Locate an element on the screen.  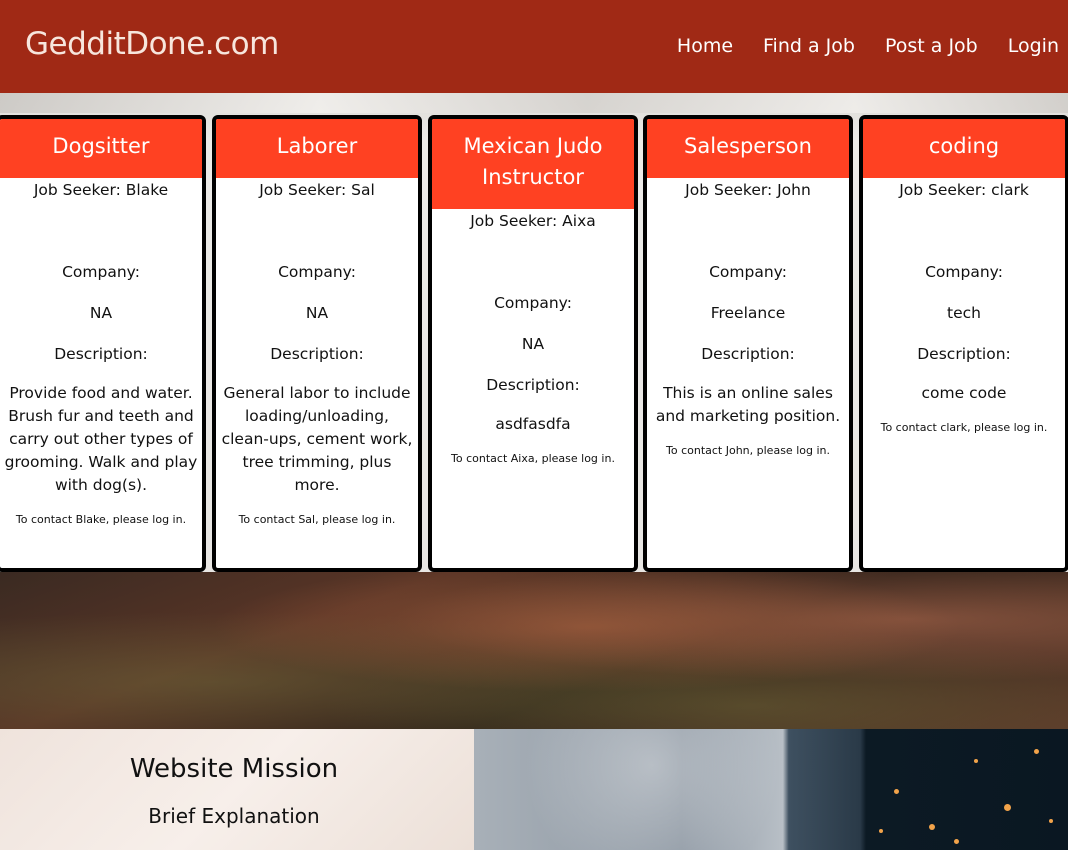
main-nav: Home Find a Job Post a Job Login is located at coordinates (868, 46).